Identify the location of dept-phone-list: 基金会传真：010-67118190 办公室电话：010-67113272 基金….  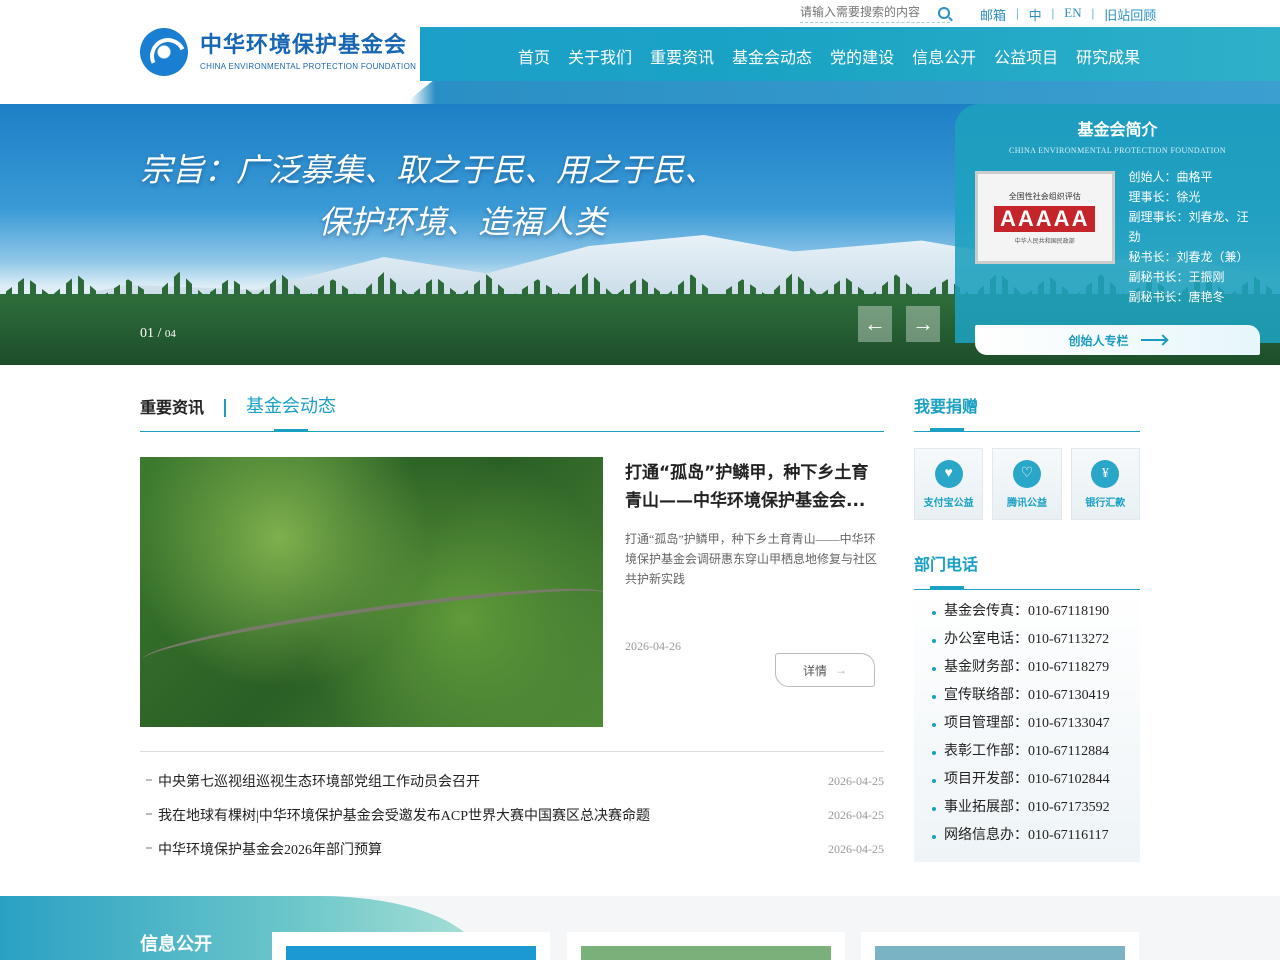
(1027, 726).